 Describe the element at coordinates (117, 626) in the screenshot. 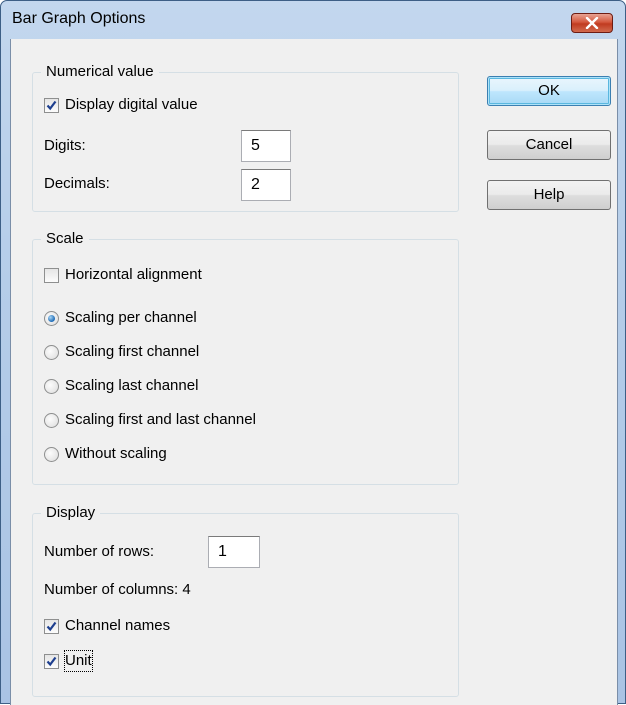

I see `channel-names-label: Channel names` at that location.